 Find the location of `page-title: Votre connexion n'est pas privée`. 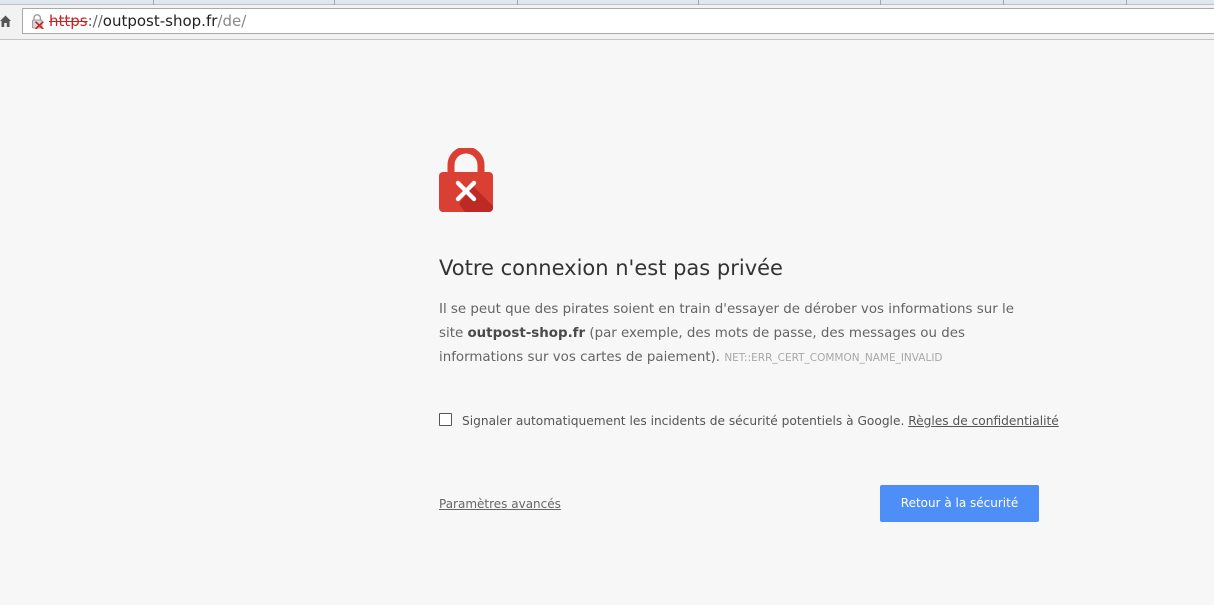

page-title: Votre connexion n'est pas privée is located at coordinates (611, 268).